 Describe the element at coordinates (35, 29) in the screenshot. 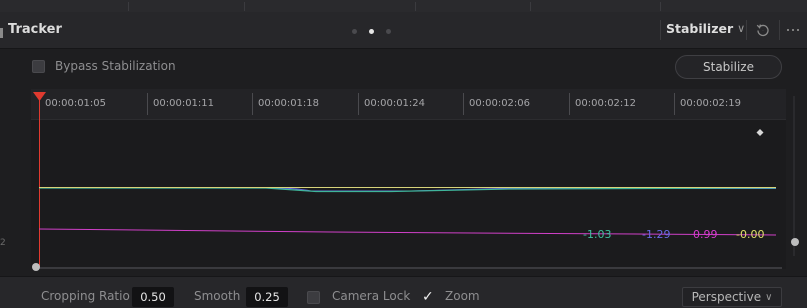

I see `panel-title: Tracker` at that location.